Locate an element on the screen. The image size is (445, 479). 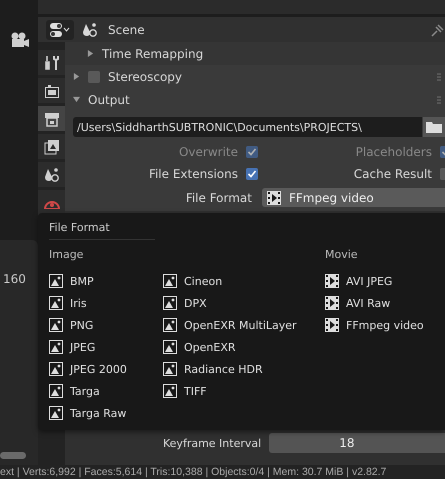
menu-item: Targa Raw is located at coordinates (106, 413).